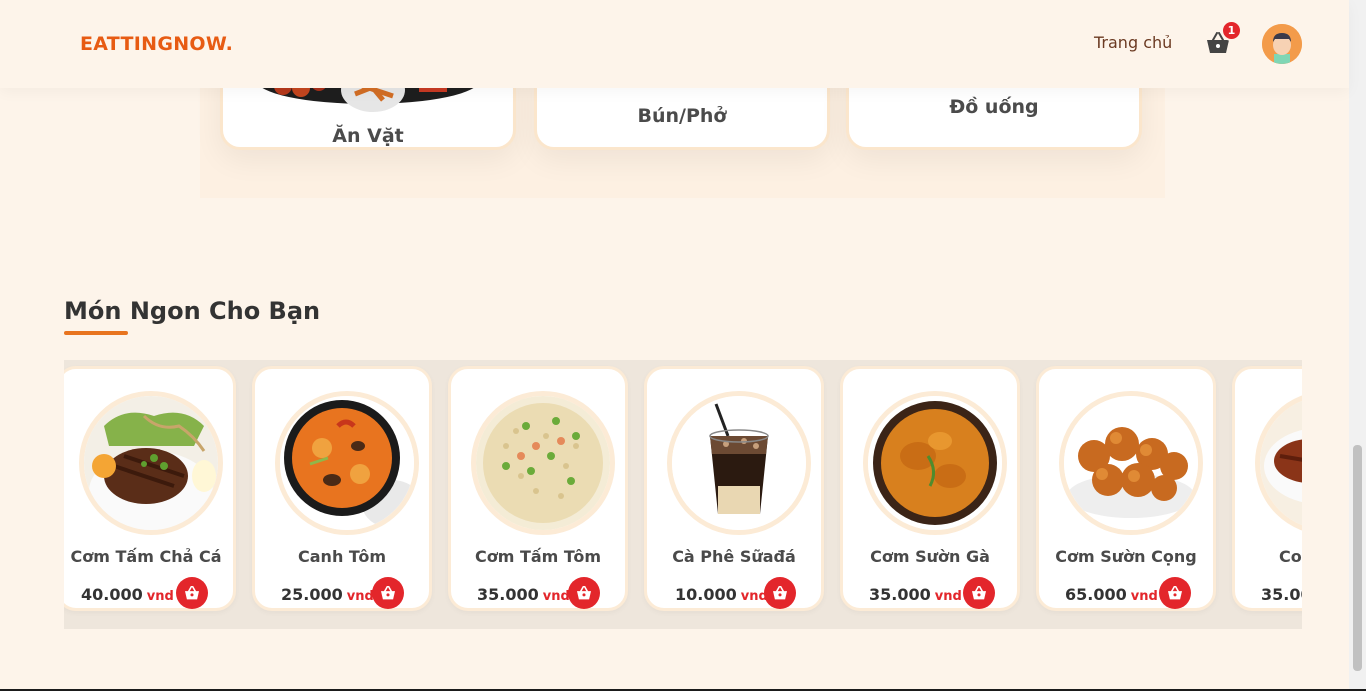  I want to click on product-name: Co, so click(1290, 556).